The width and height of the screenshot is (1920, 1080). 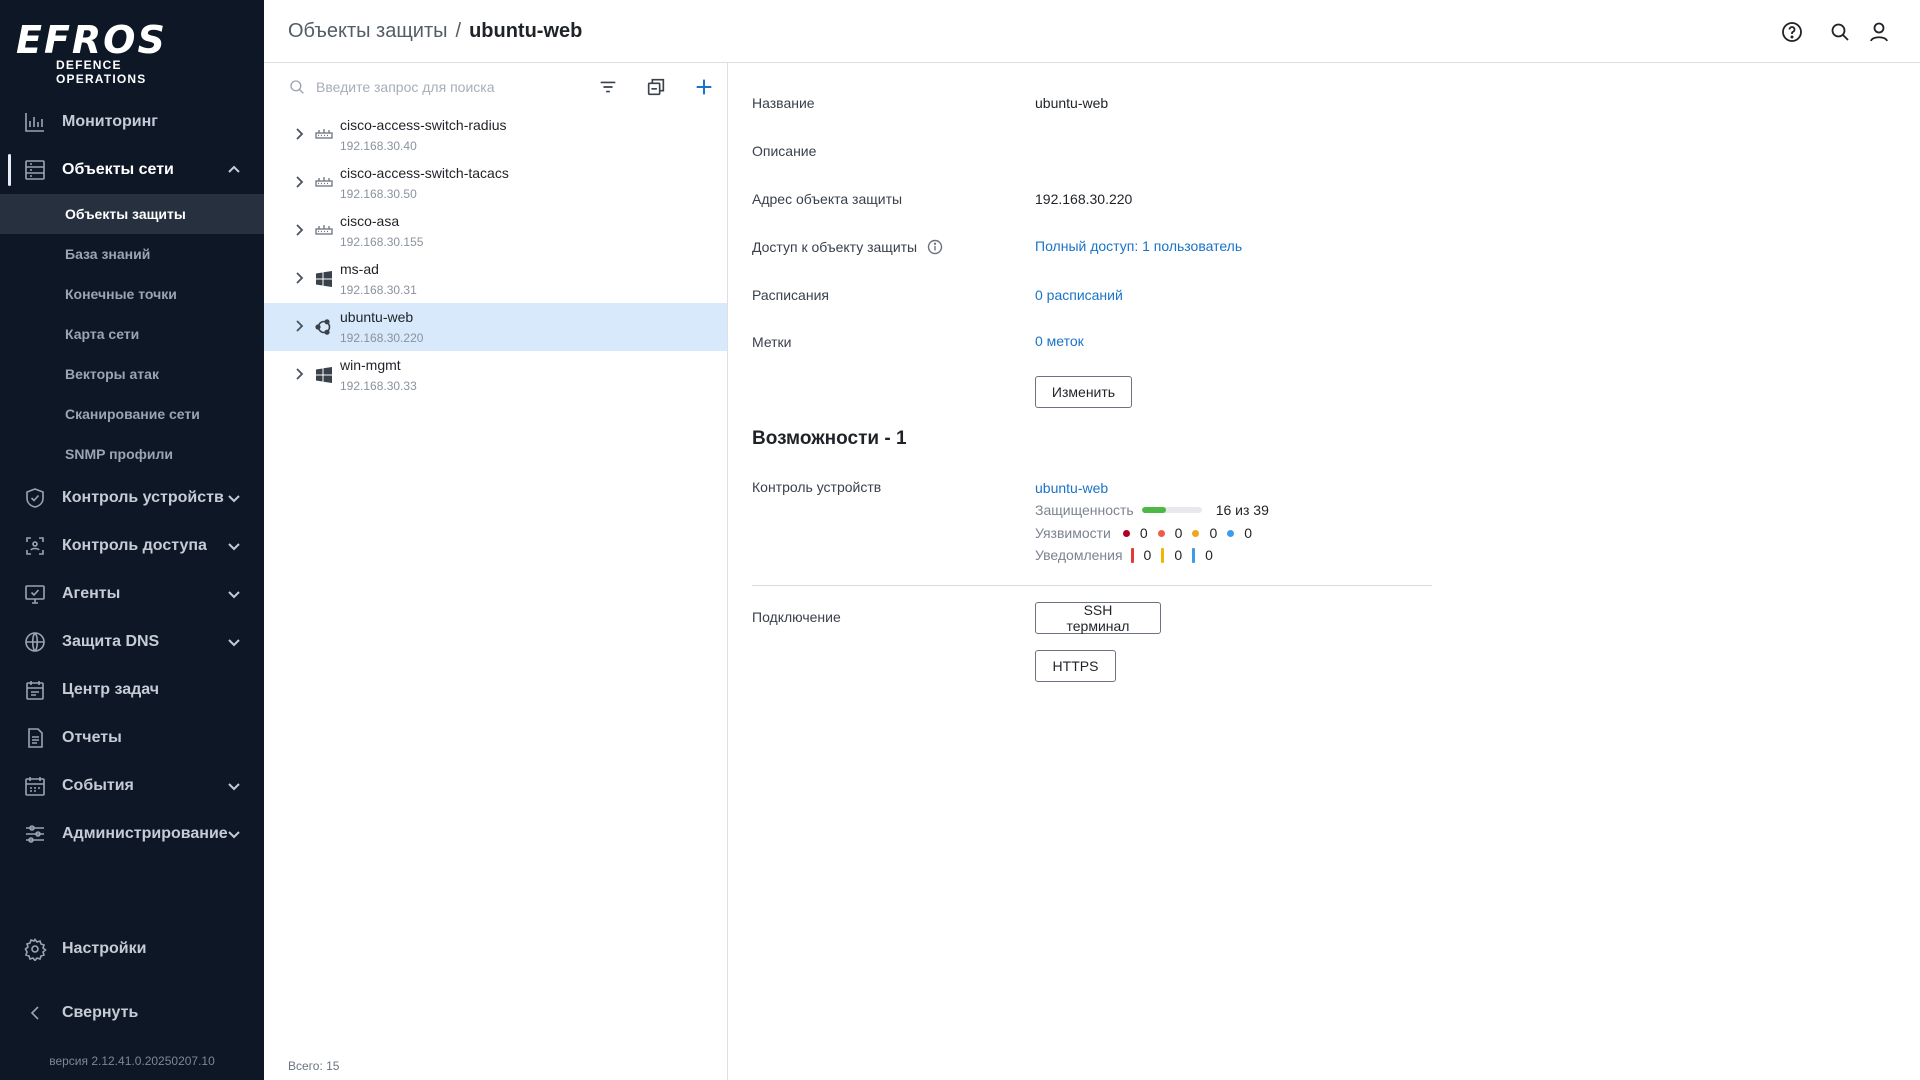 What do you see at coordinates (656, 87) in the screenshot?
I see `collapse-all-icon` at bounding box center [656, 87].